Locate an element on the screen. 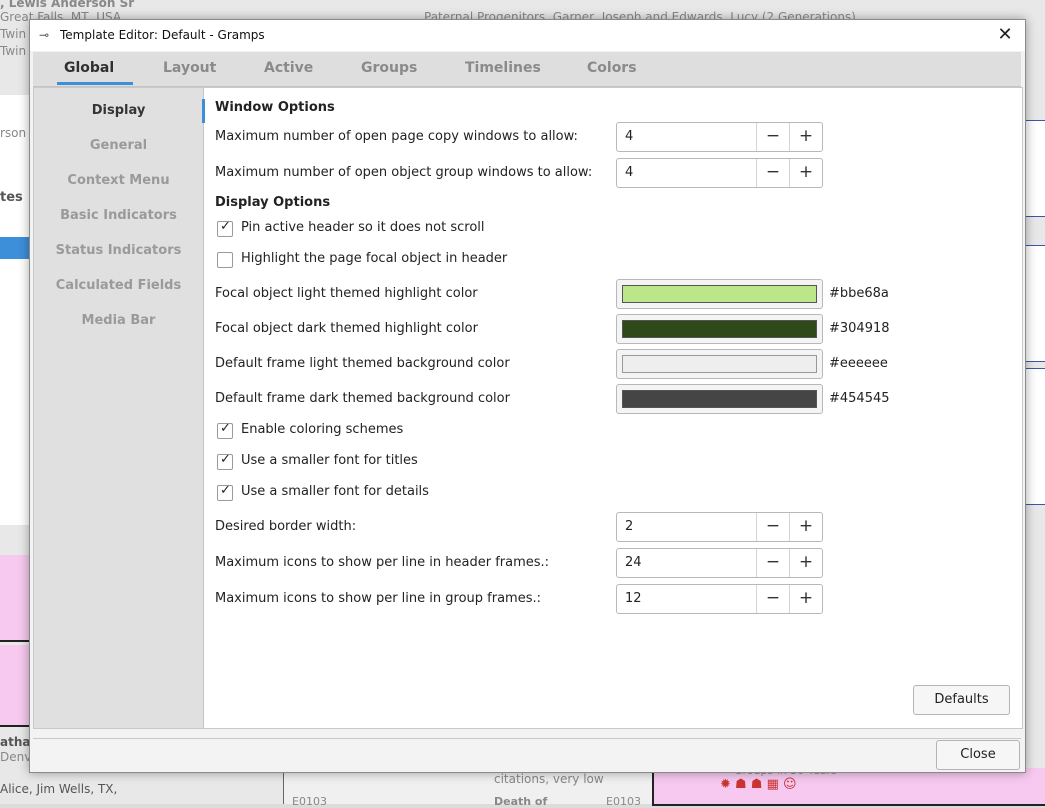 This screenshot has width=1045, height=808. small-titles-checkbox: ✓ is located at coordinates (225, 461).